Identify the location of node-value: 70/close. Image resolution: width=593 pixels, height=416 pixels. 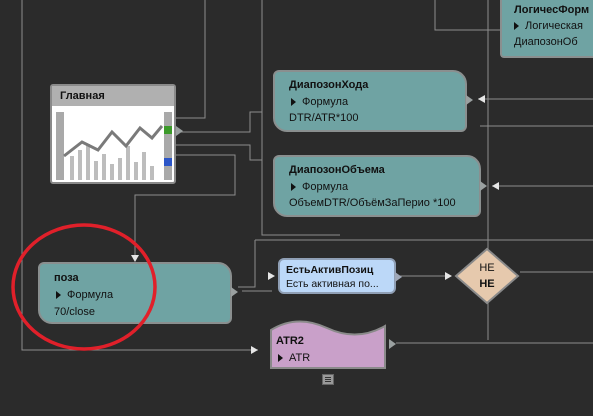
(74, 312).